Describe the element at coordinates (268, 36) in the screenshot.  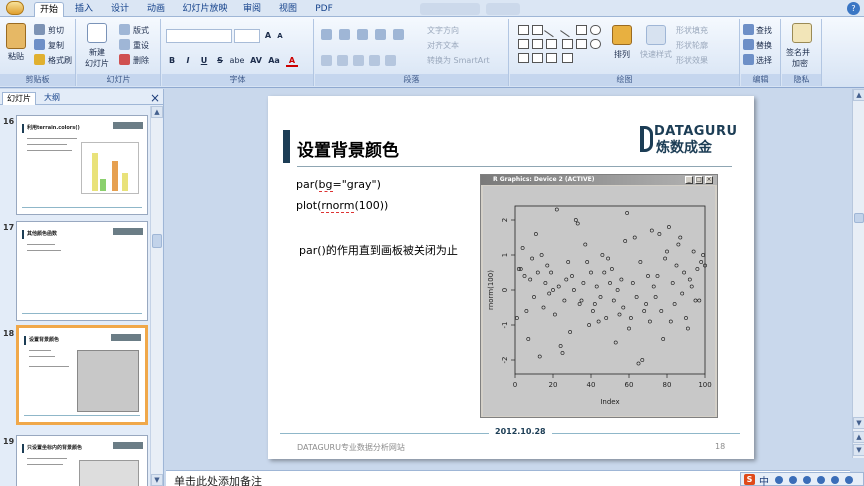
I see `grow-font-button: A` at that location.